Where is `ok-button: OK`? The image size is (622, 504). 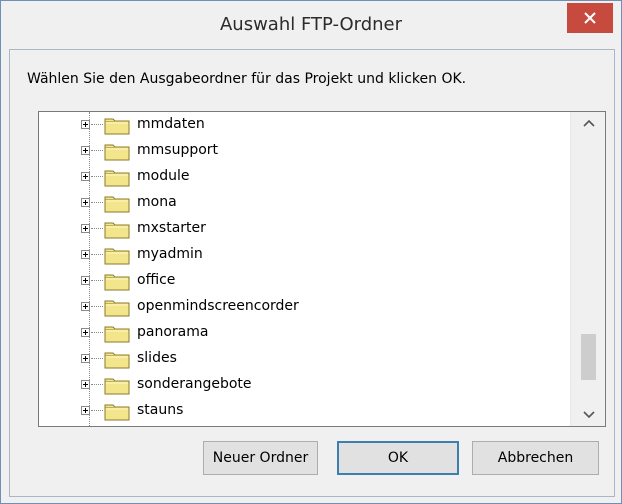 ok-button: OK is located at coordinates (398, 458).